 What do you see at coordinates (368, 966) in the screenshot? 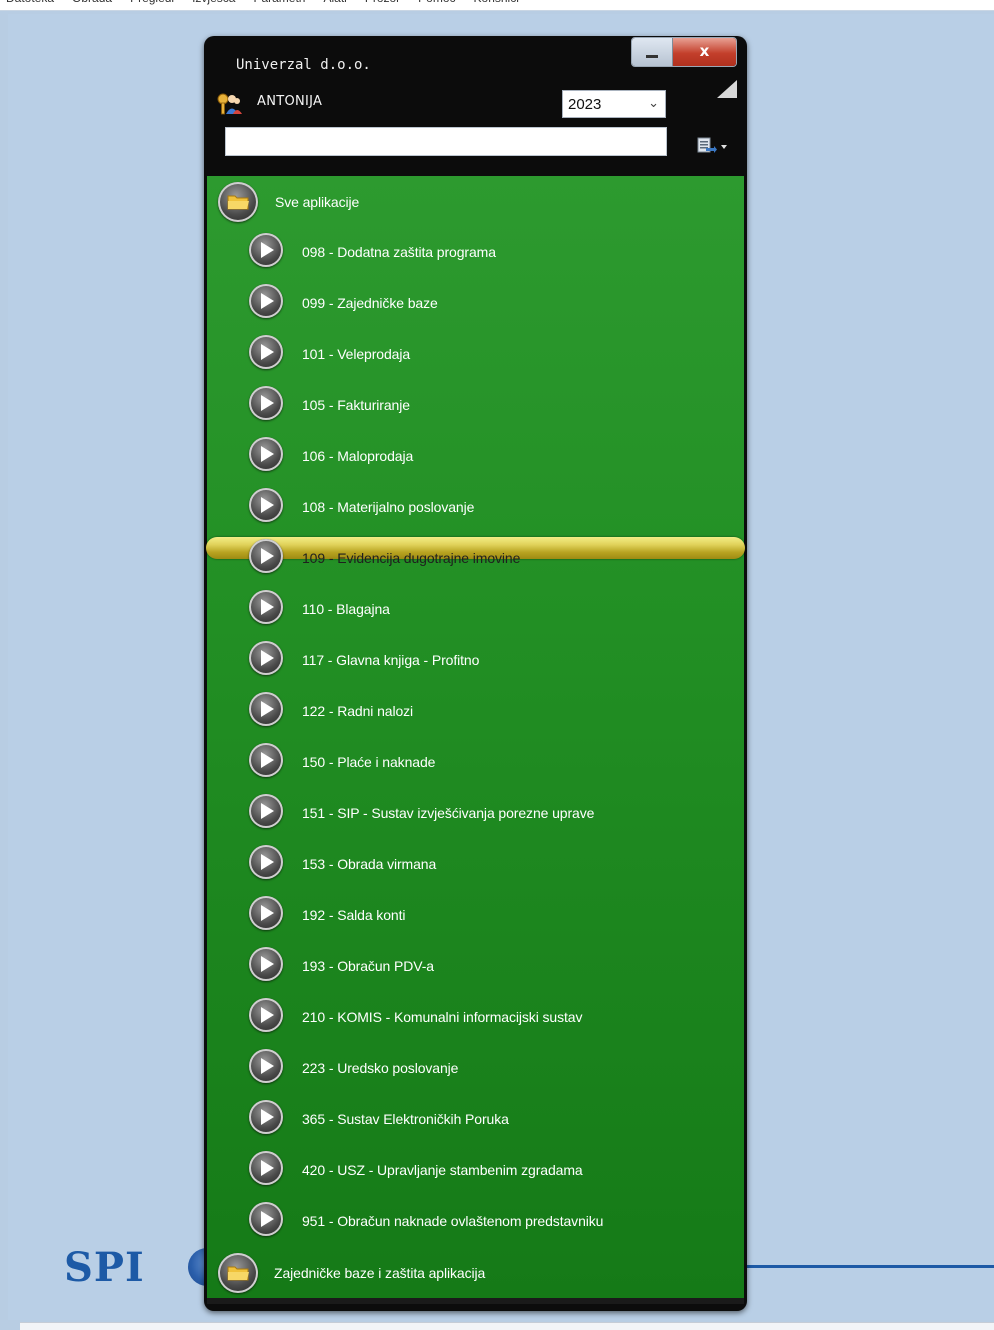
I see `item-label: 193 - Obračun PDV-a` at bounding box center [368, 966].